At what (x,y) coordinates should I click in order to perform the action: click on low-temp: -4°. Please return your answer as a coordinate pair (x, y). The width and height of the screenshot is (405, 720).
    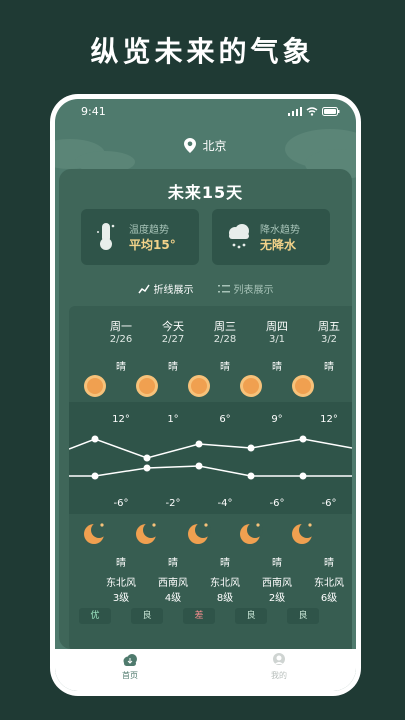
    Looking at the image, I should click on (225, 503).